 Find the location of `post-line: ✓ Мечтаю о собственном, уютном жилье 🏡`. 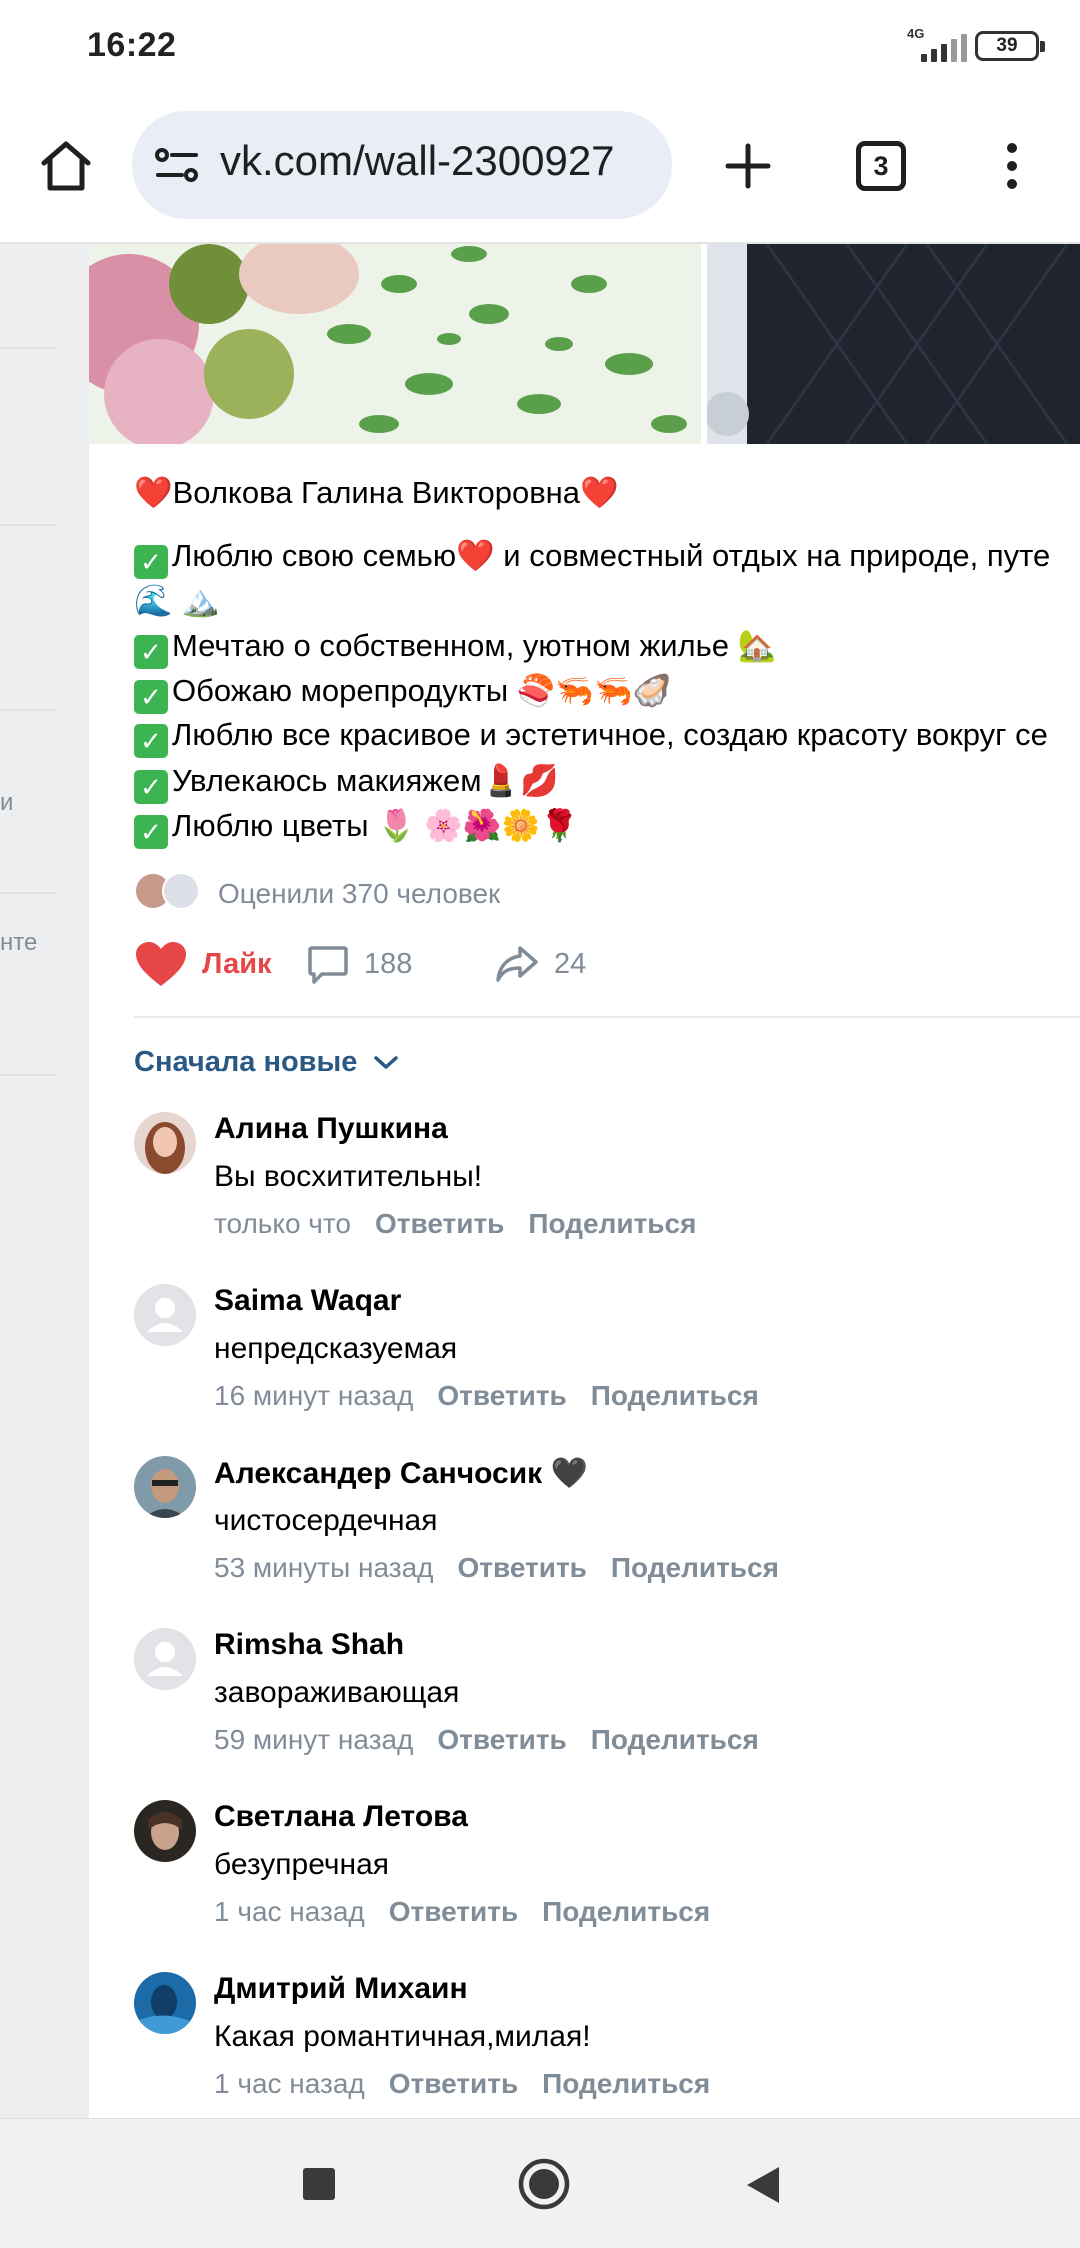

post-line: ✓ Мечтаю о собственном, уютном жилье 🏡 is located at coordinates (455, 648).